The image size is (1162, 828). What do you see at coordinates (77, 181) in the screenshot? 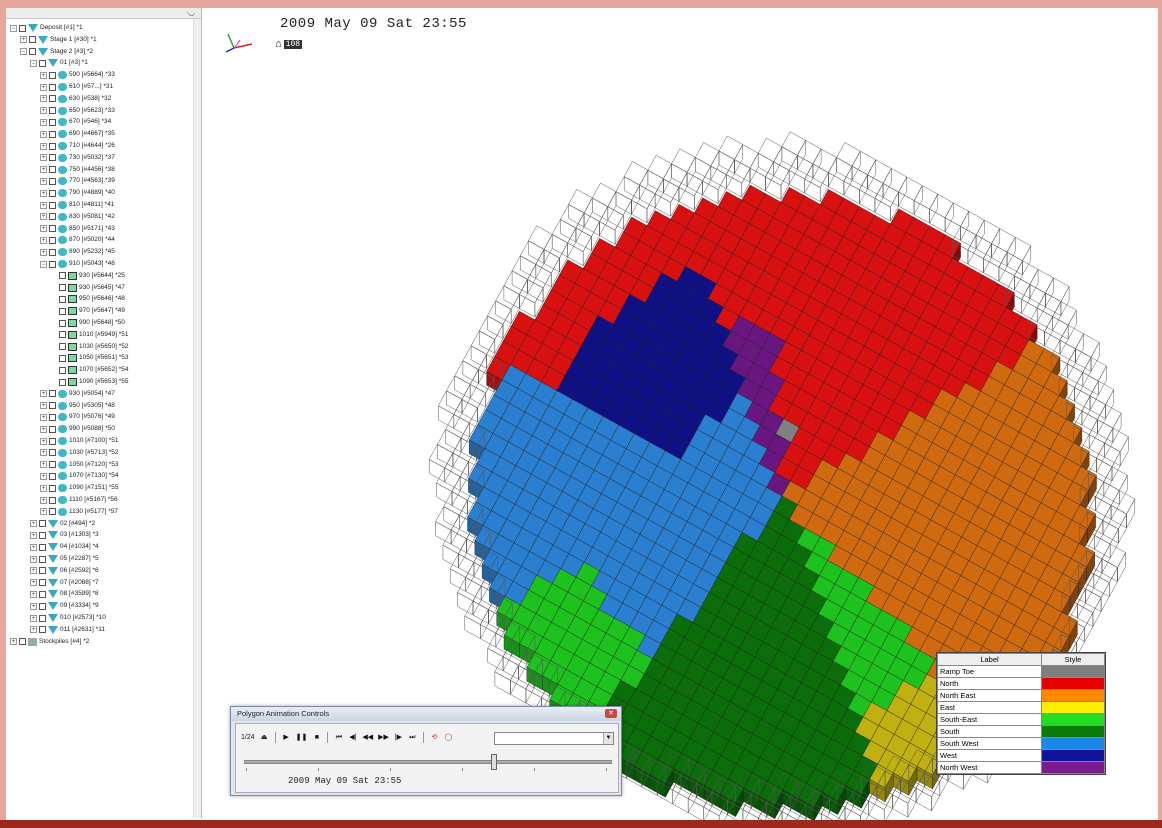
I see `tree-node: +770 [#4563] *39` at bounding box center [77, 181].